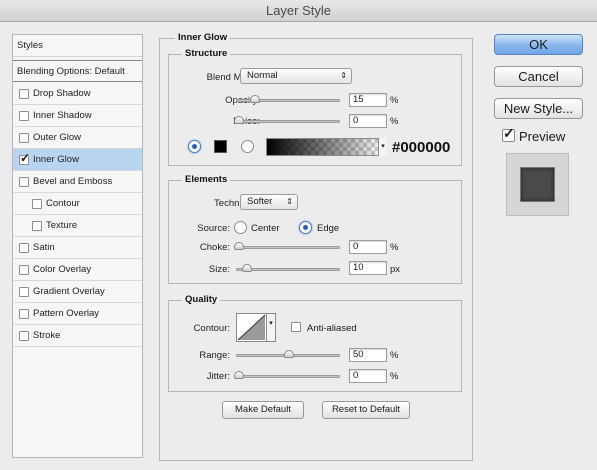  What do you see at coordinates (214, 247) in the screenshot?
I see `choke-label: Choke:` at bounding box center [214, 247].